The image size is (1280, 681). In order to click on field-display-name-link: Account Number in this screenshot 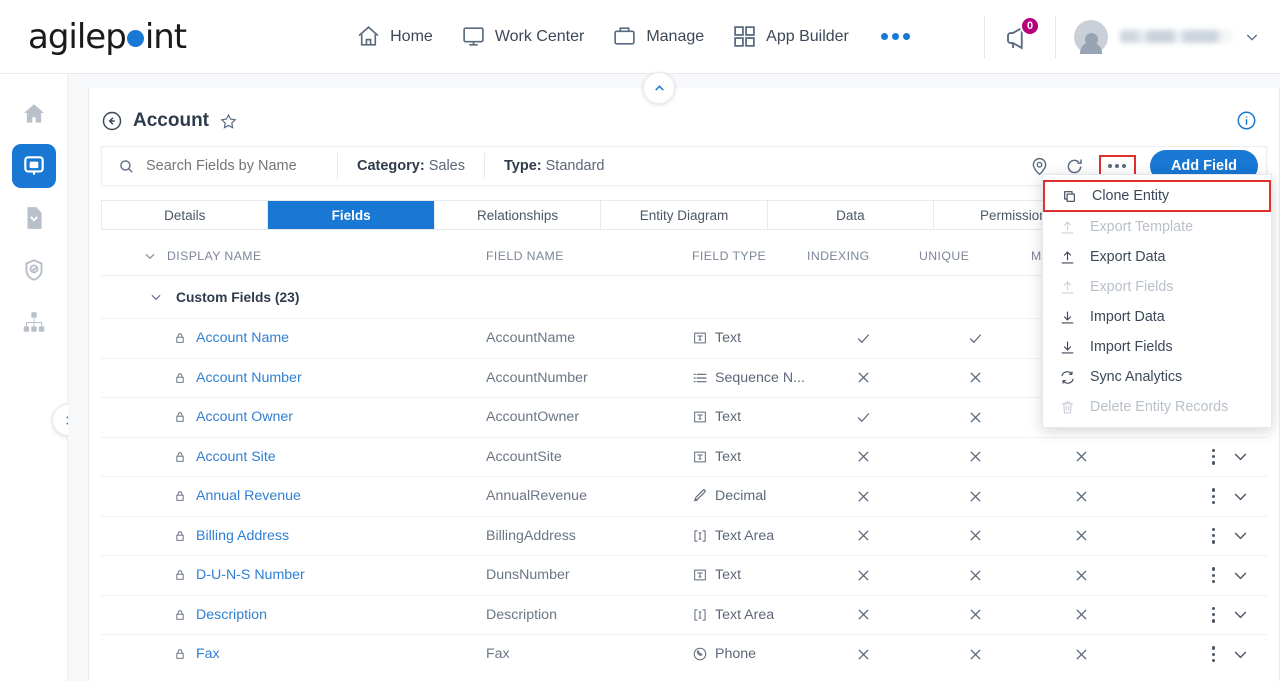, I will do `click(249, 378)`.